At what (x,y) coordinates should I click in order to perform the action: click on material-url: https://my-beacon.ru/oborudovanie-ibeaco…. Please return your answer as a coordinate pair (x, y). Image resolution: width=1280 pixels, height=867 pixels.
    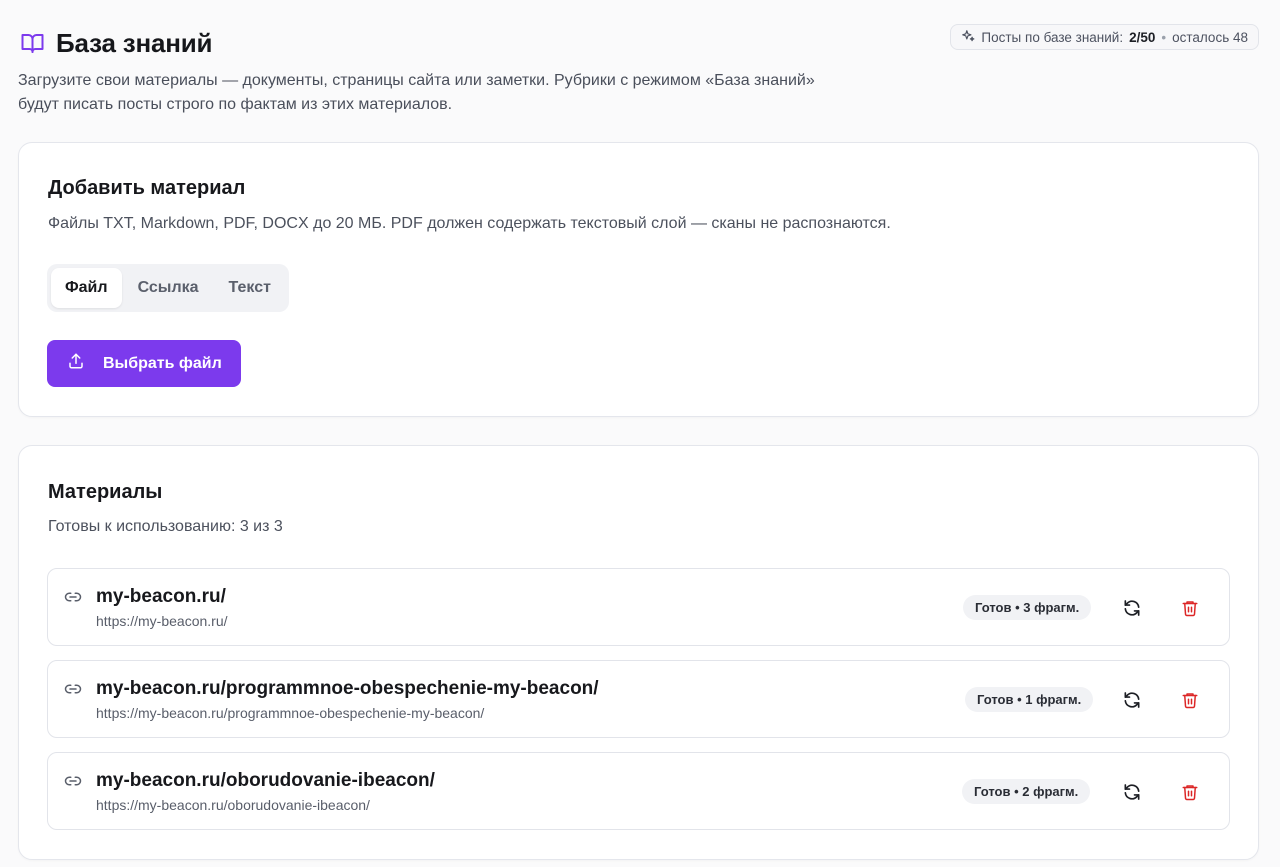
    Looking at the image, I should click on (233, 805).